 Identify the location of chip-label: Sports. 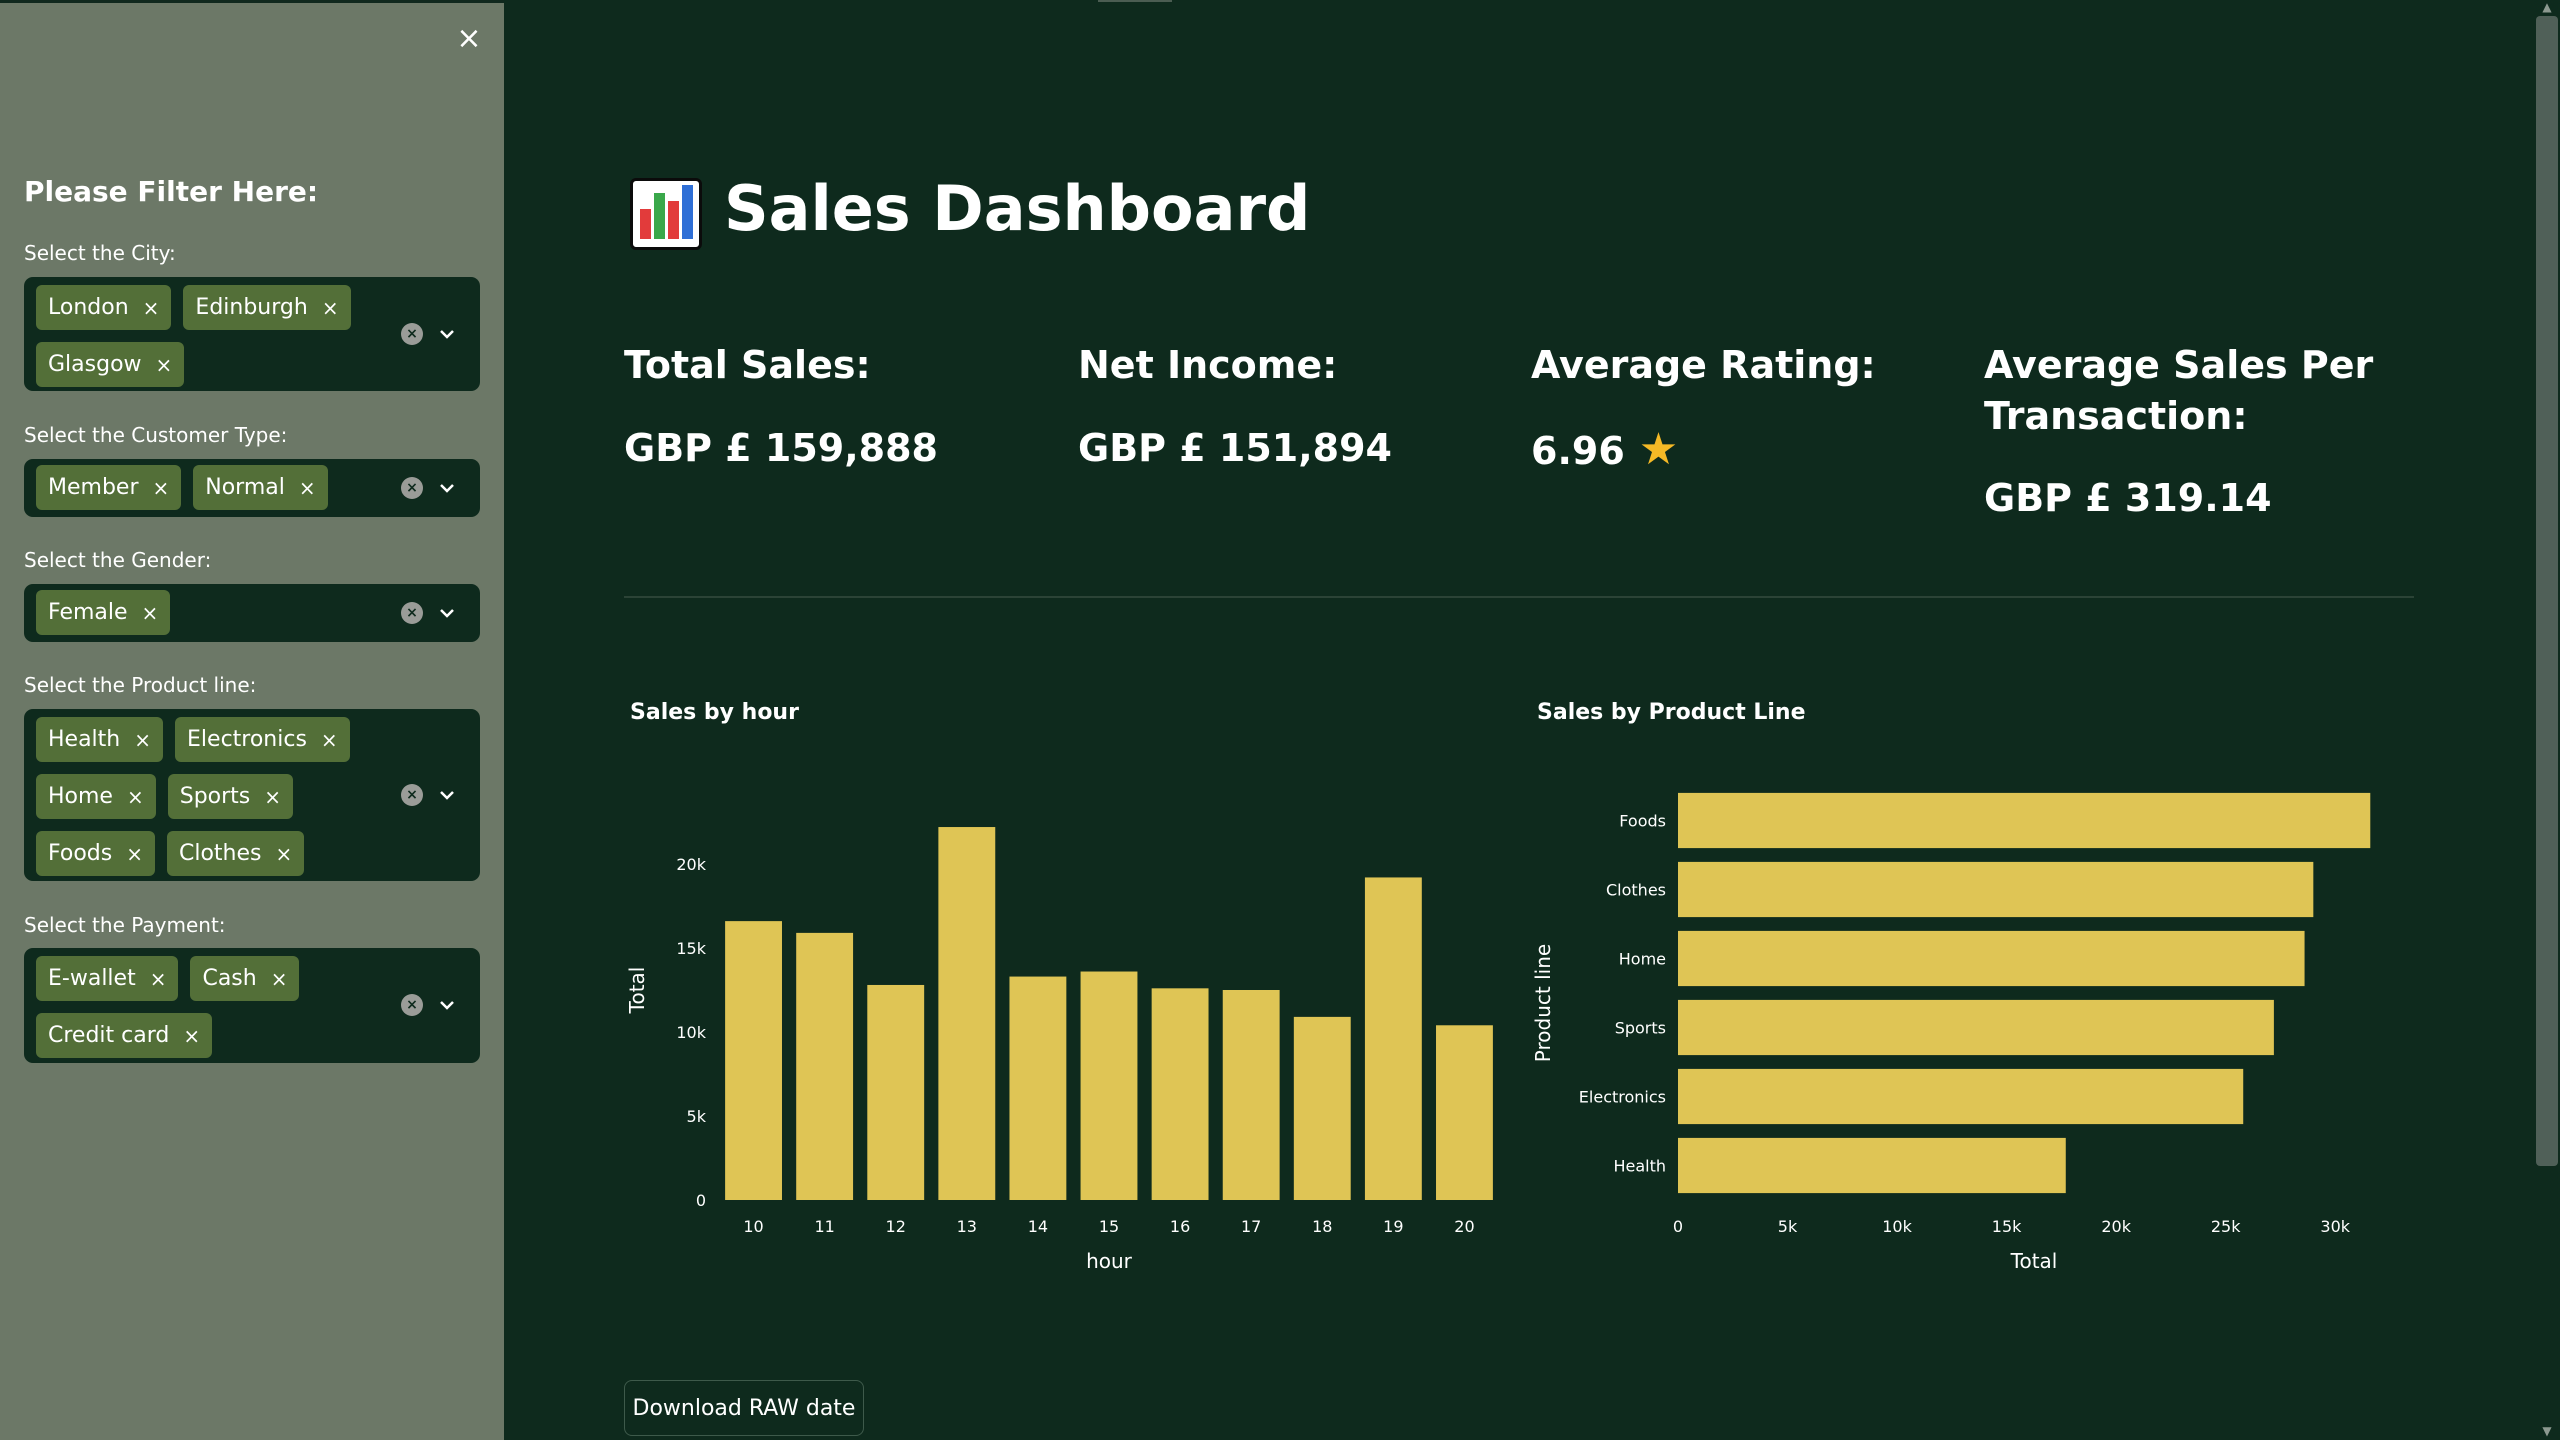
(215, 796).